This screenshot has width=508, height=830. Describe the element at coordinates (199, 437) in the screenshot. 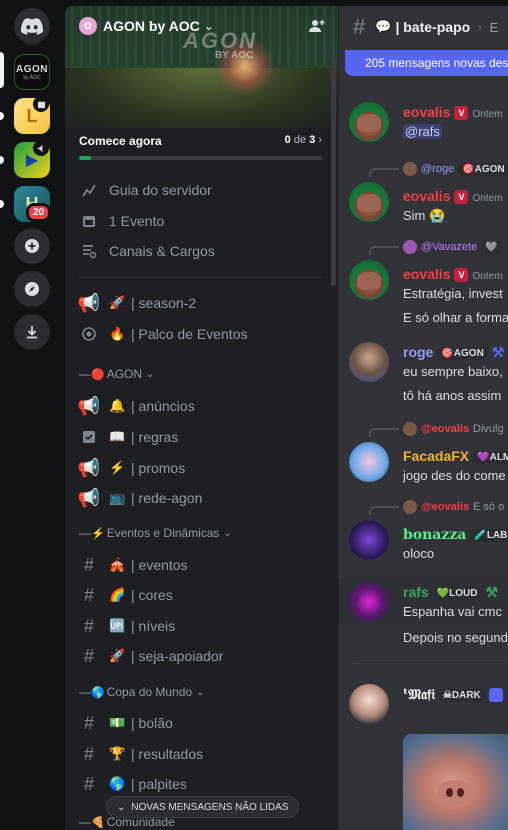

I see `channel-regras: 📖 | regras` at that location.